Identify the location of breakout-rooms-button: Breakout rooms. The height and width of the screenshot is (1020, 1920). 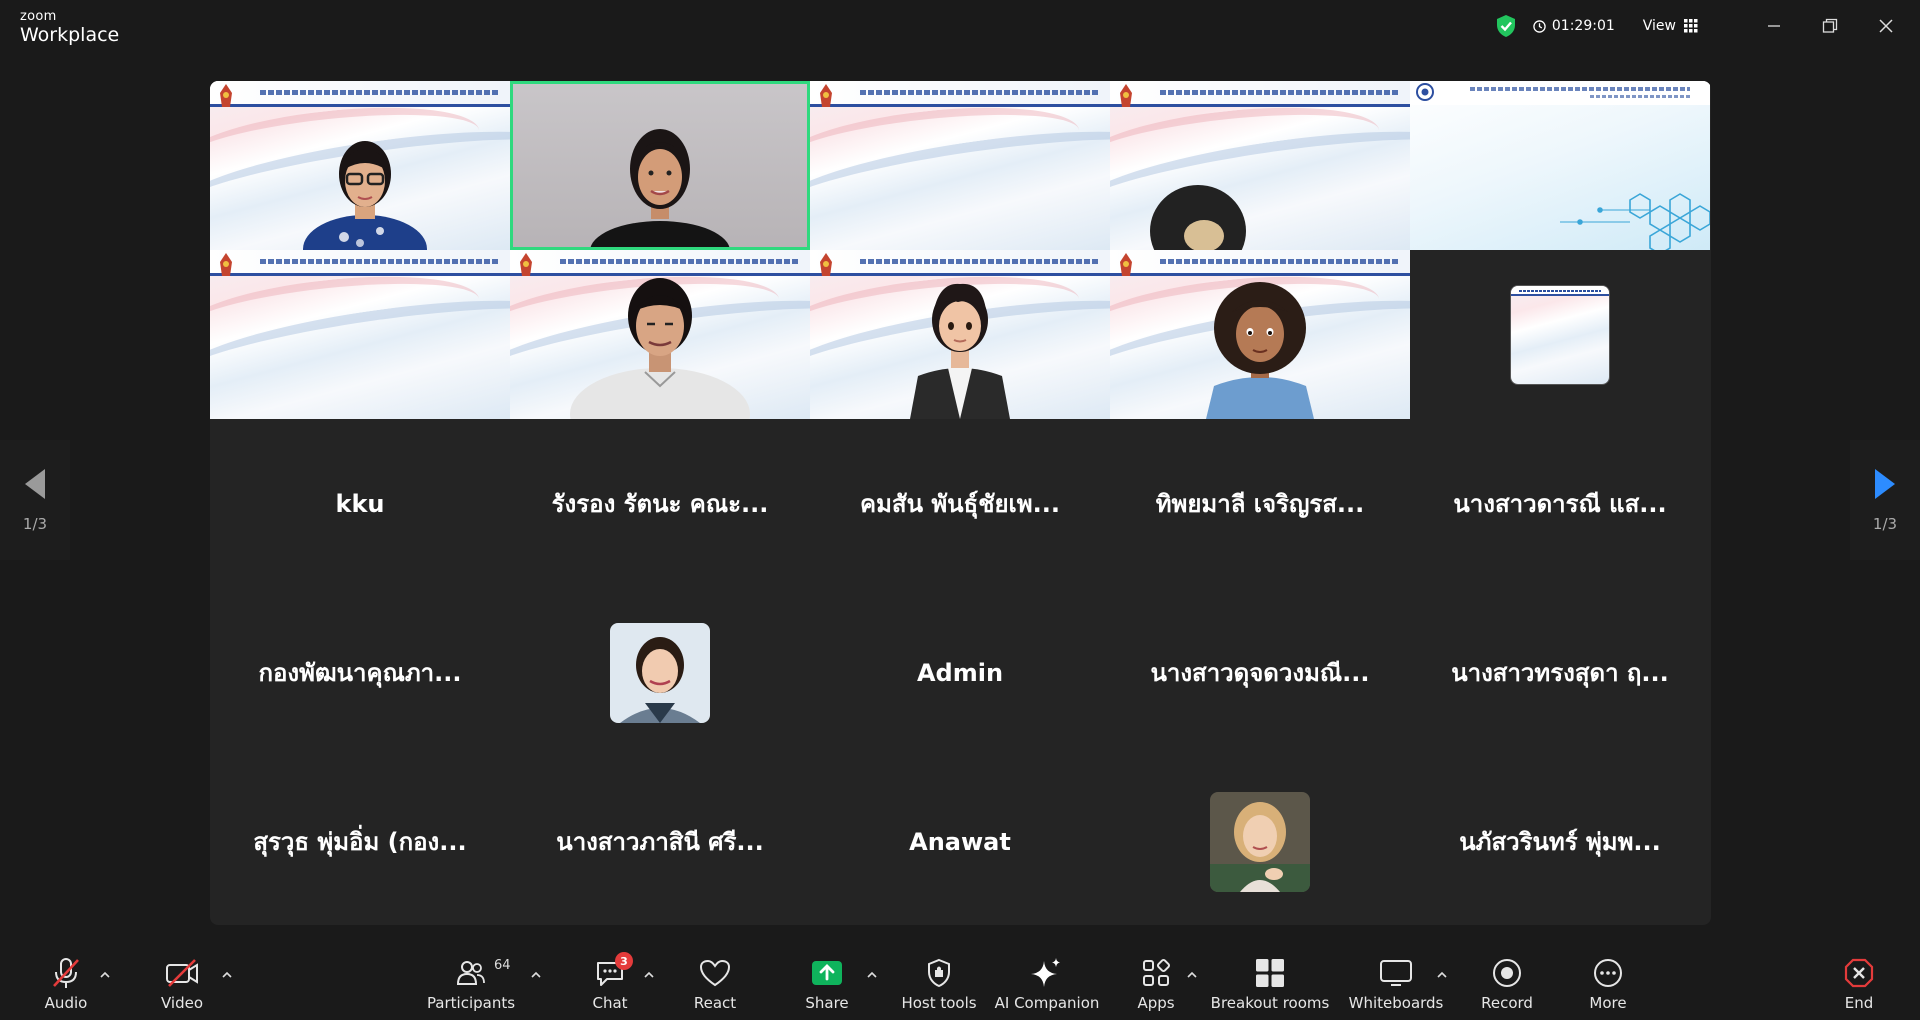
(1270, 982).